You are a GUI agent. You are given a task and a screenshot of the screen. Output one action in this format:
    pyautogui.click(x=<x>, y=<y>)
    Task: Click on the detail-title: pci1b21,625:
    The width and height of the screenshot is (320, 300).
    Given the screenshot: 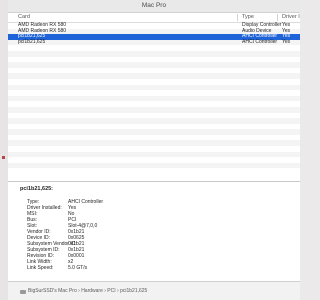 What is the action you would take?
    pyautogui.click(x=37, y=189)
    